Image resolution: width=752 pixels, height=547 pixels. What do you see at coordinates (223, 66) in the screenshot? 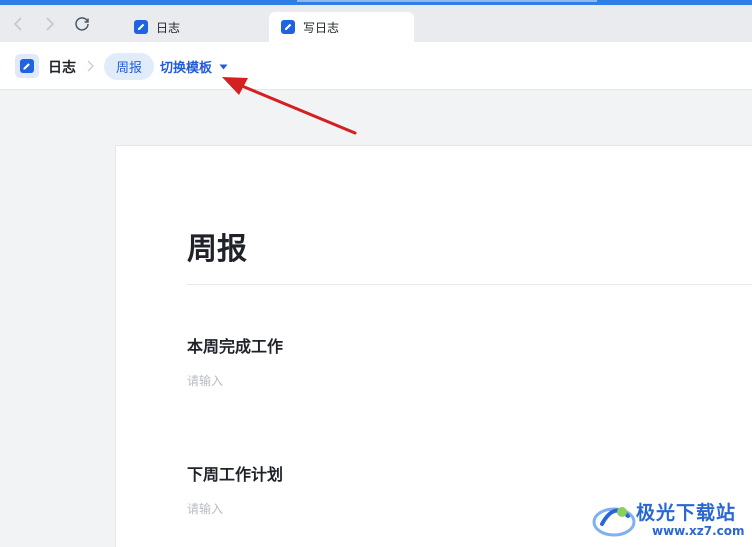
I see `caret-down-icon` at bounding box center [223, 66].